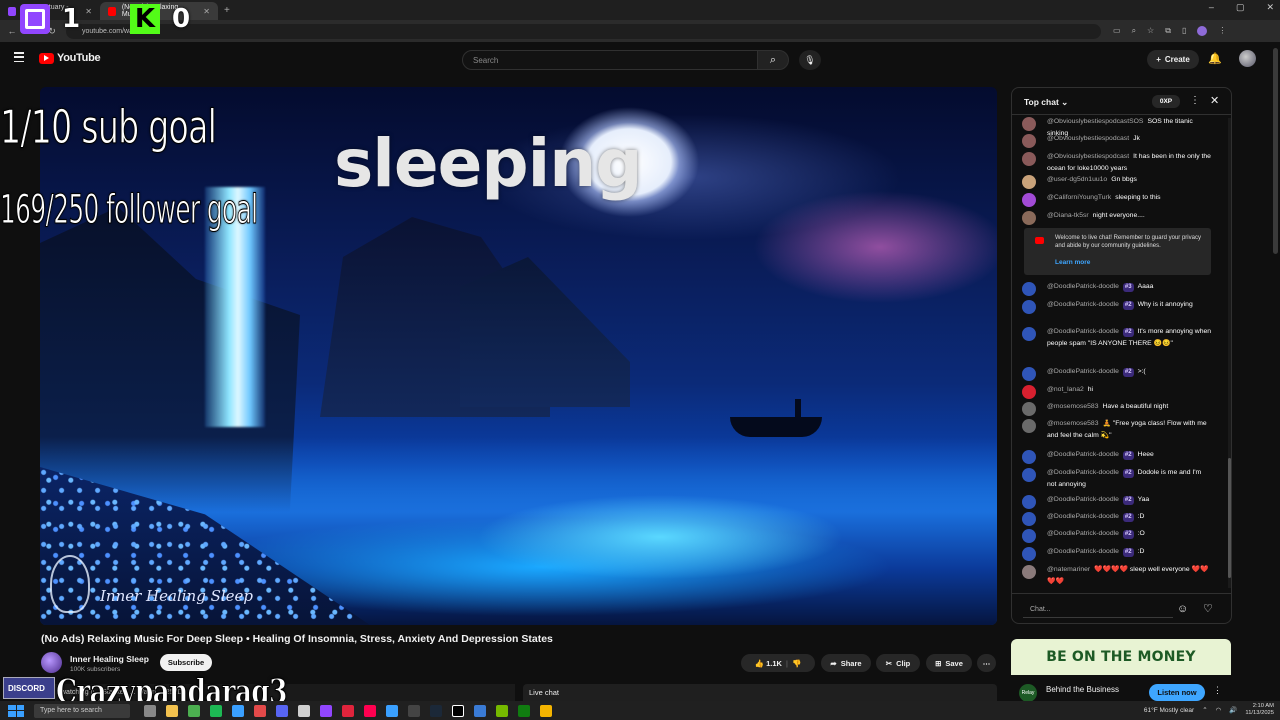 This screenshot has width=1280, height=720. I want to click on chat-author: @Diana-tk5sr, so click(1068, 215).